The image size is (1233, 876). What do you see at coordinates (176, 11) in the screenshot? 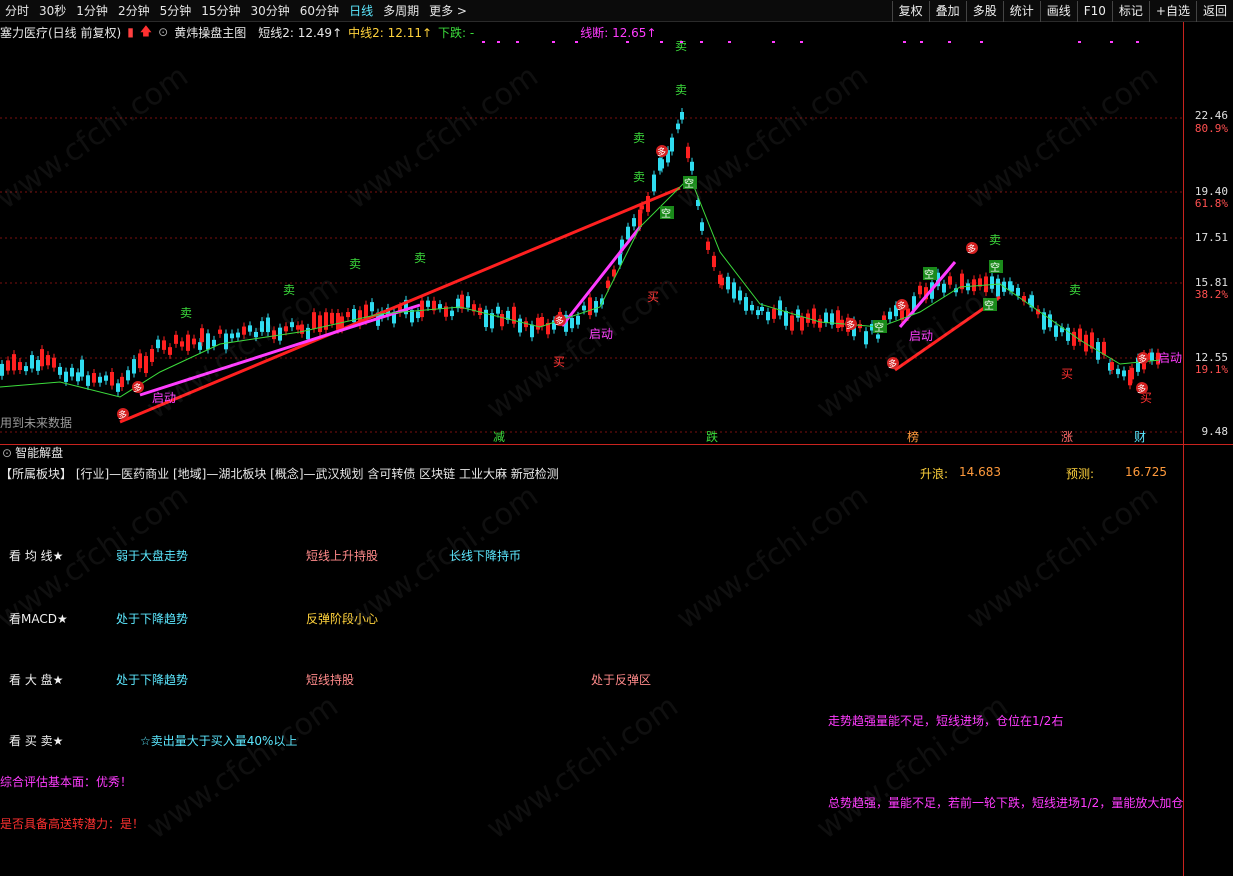
I see `period-tab: 5分钟` at bounding box center [176, 11].